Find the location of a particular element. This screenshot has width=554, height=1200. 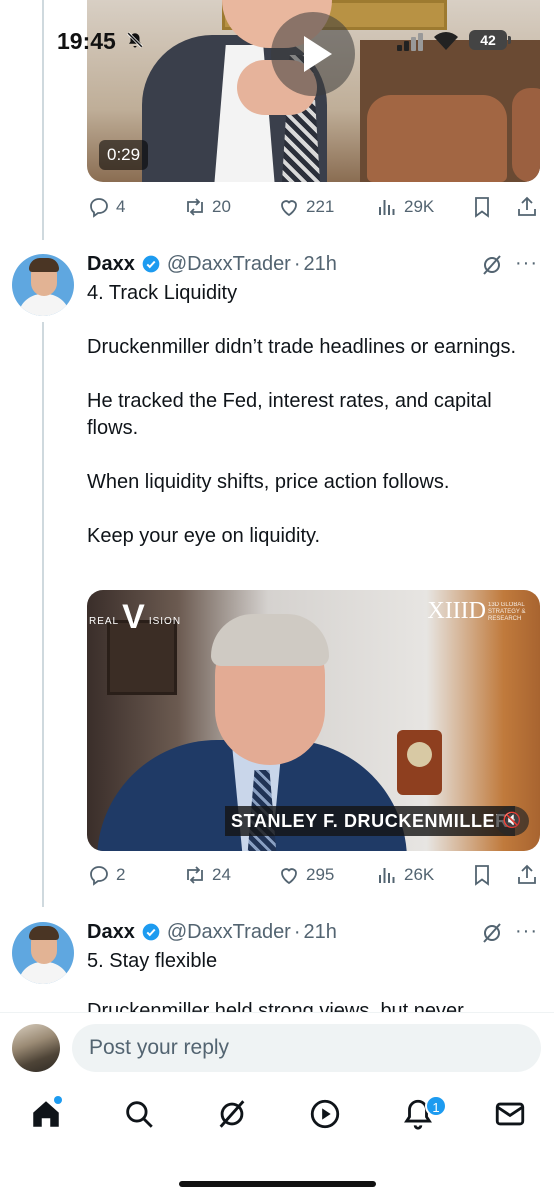

13d-logo-subtitle: 13D GLOBAL STRATEGY & RESEARCH is located at coordinates (507, 612).